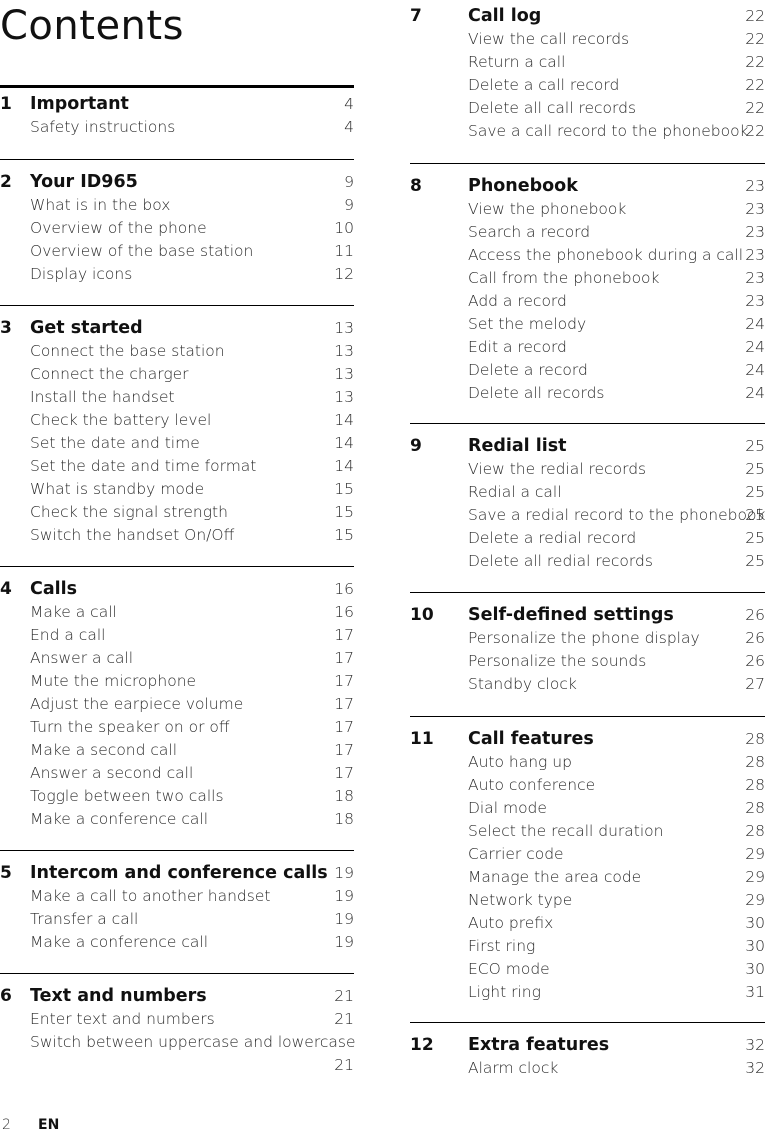  Describe the element at coordinates (177, 127) in the screenshot. I see `toc-item-entry: Safety instructions 4` at that location.